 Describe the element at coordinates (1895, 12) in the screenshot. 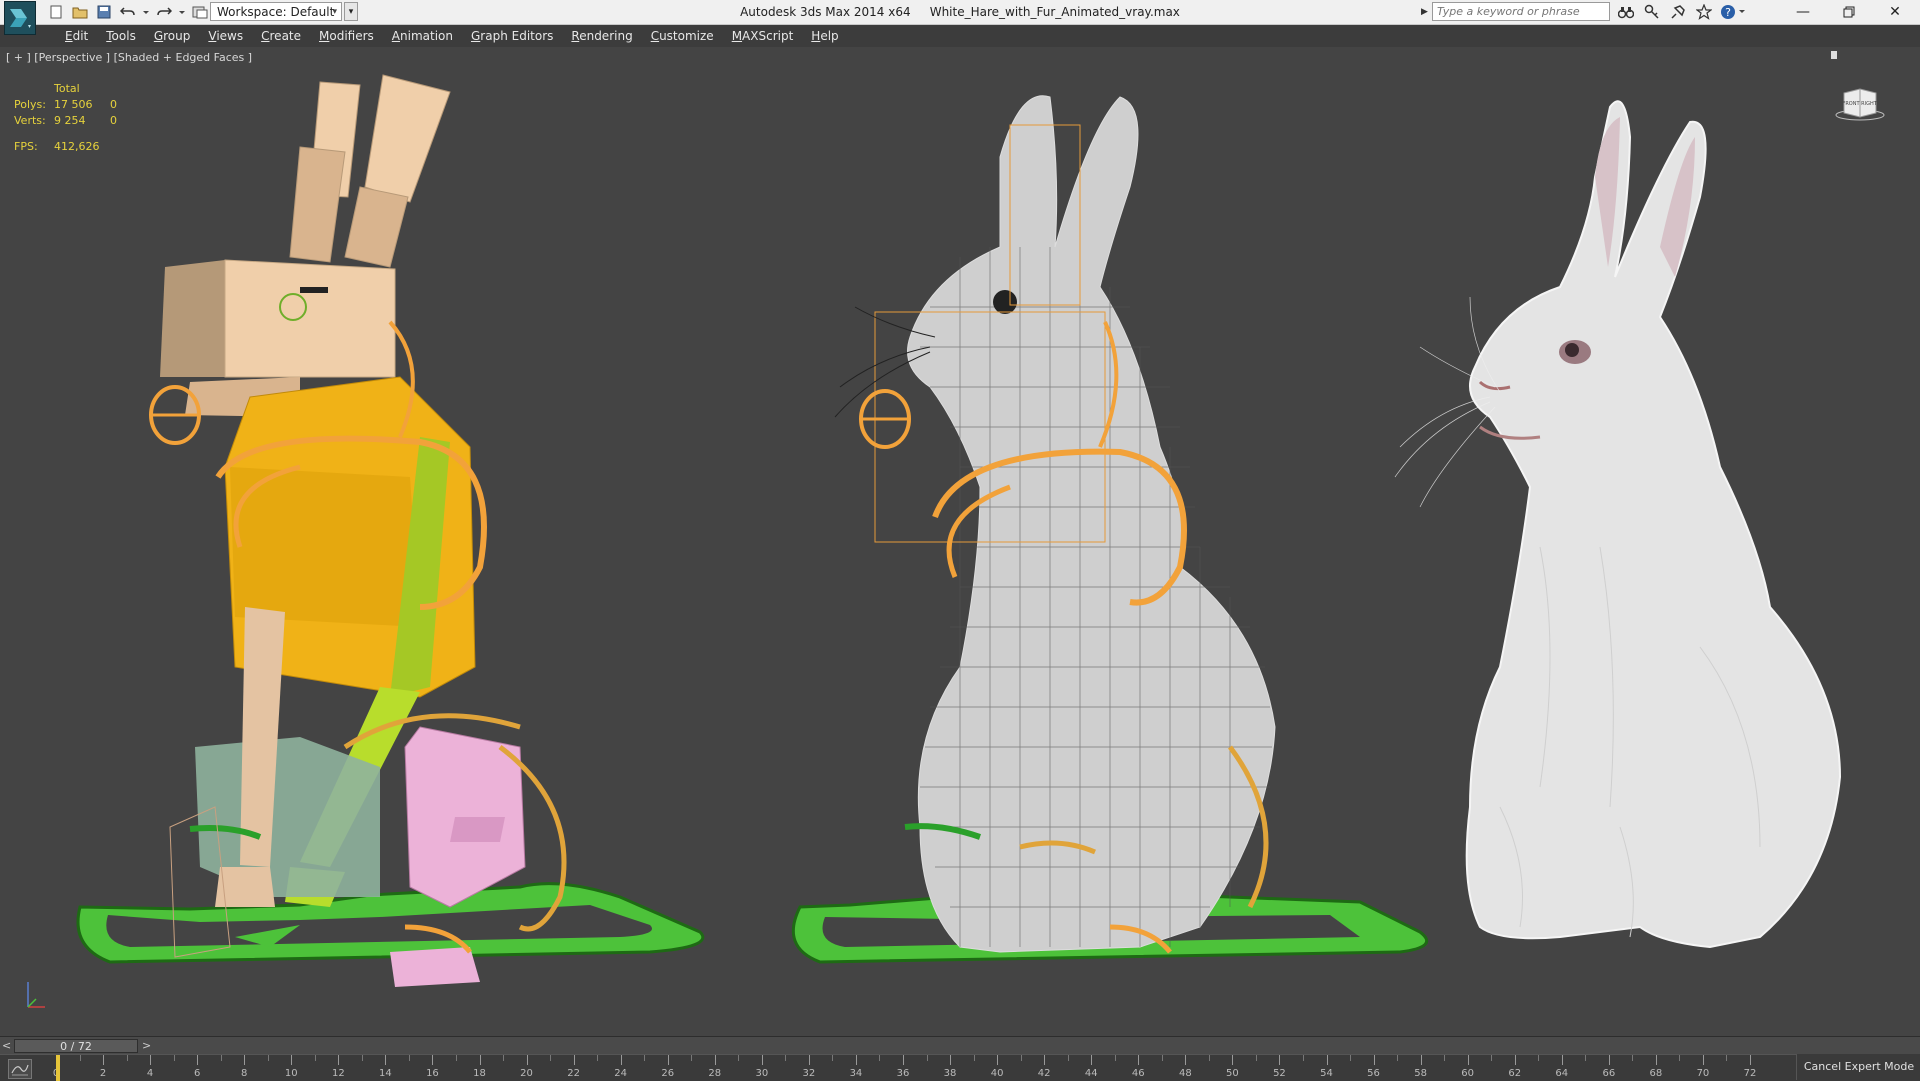

I see `close-button: ✕` at that location.